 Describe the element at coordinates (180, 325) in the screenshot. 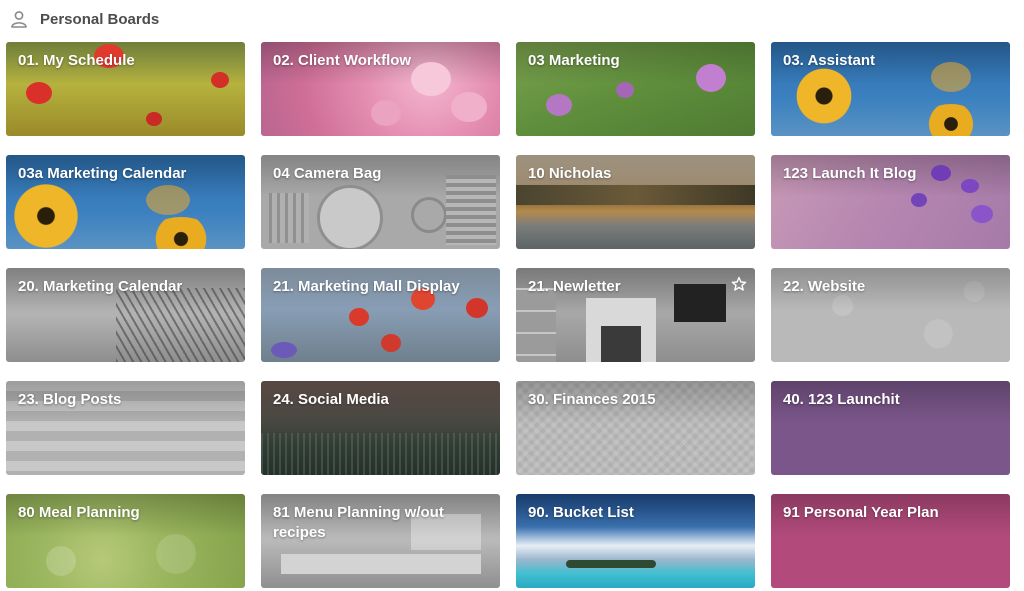

I see `bare-tree-decoration` at that location.